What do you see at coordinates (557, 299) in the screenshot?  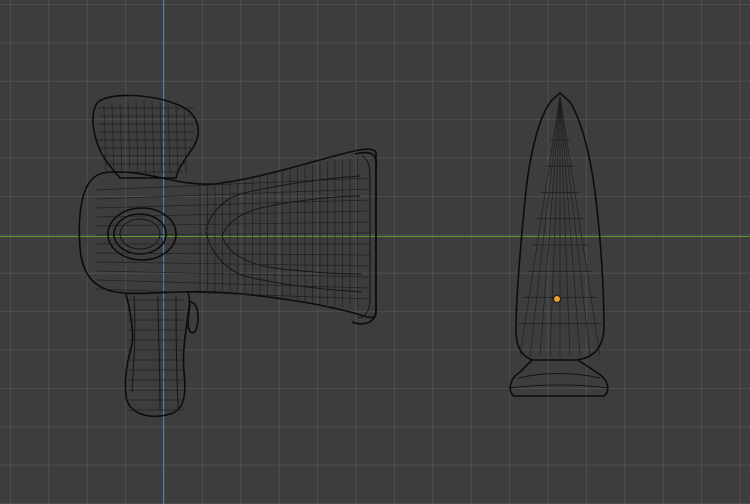 I see `object-origin-icon` at bounding box center [557, 299].